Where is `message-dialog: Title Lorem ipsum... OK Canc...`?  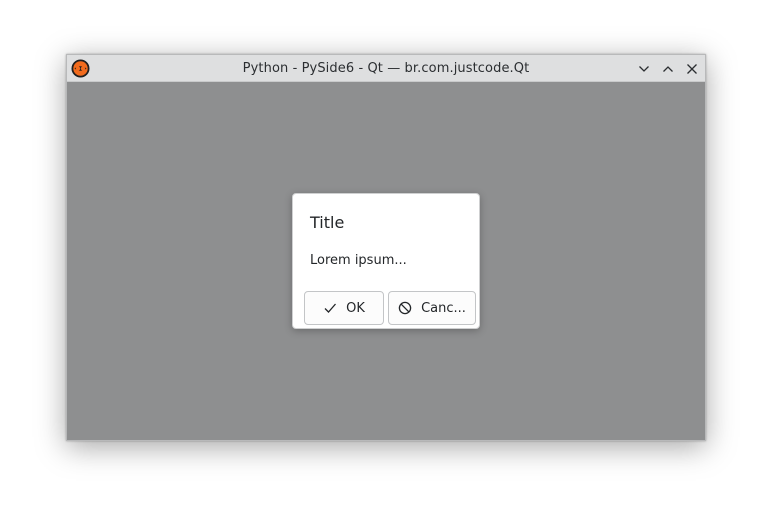
message-dialog: Title Lorem ipsum... OK Canc... is located at coordinates (386, 261).